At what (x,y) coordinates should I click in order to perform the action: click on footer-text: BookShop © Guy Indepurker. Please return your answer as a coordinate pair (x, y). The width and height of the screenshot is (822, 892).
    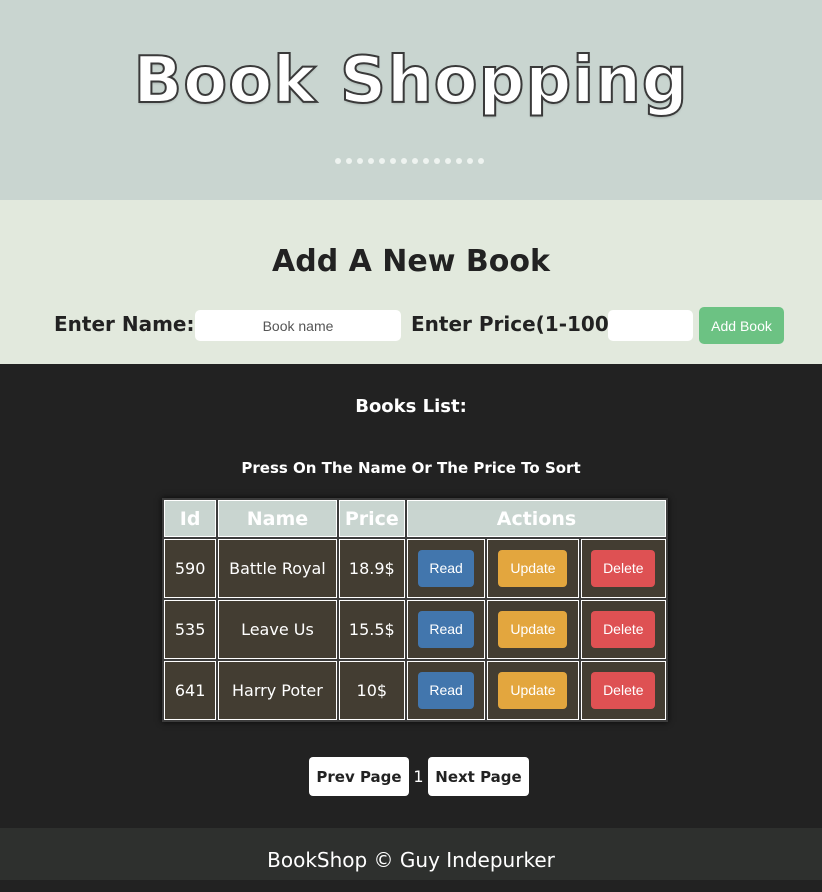
    Looking at the image, I should click on (411, 860).